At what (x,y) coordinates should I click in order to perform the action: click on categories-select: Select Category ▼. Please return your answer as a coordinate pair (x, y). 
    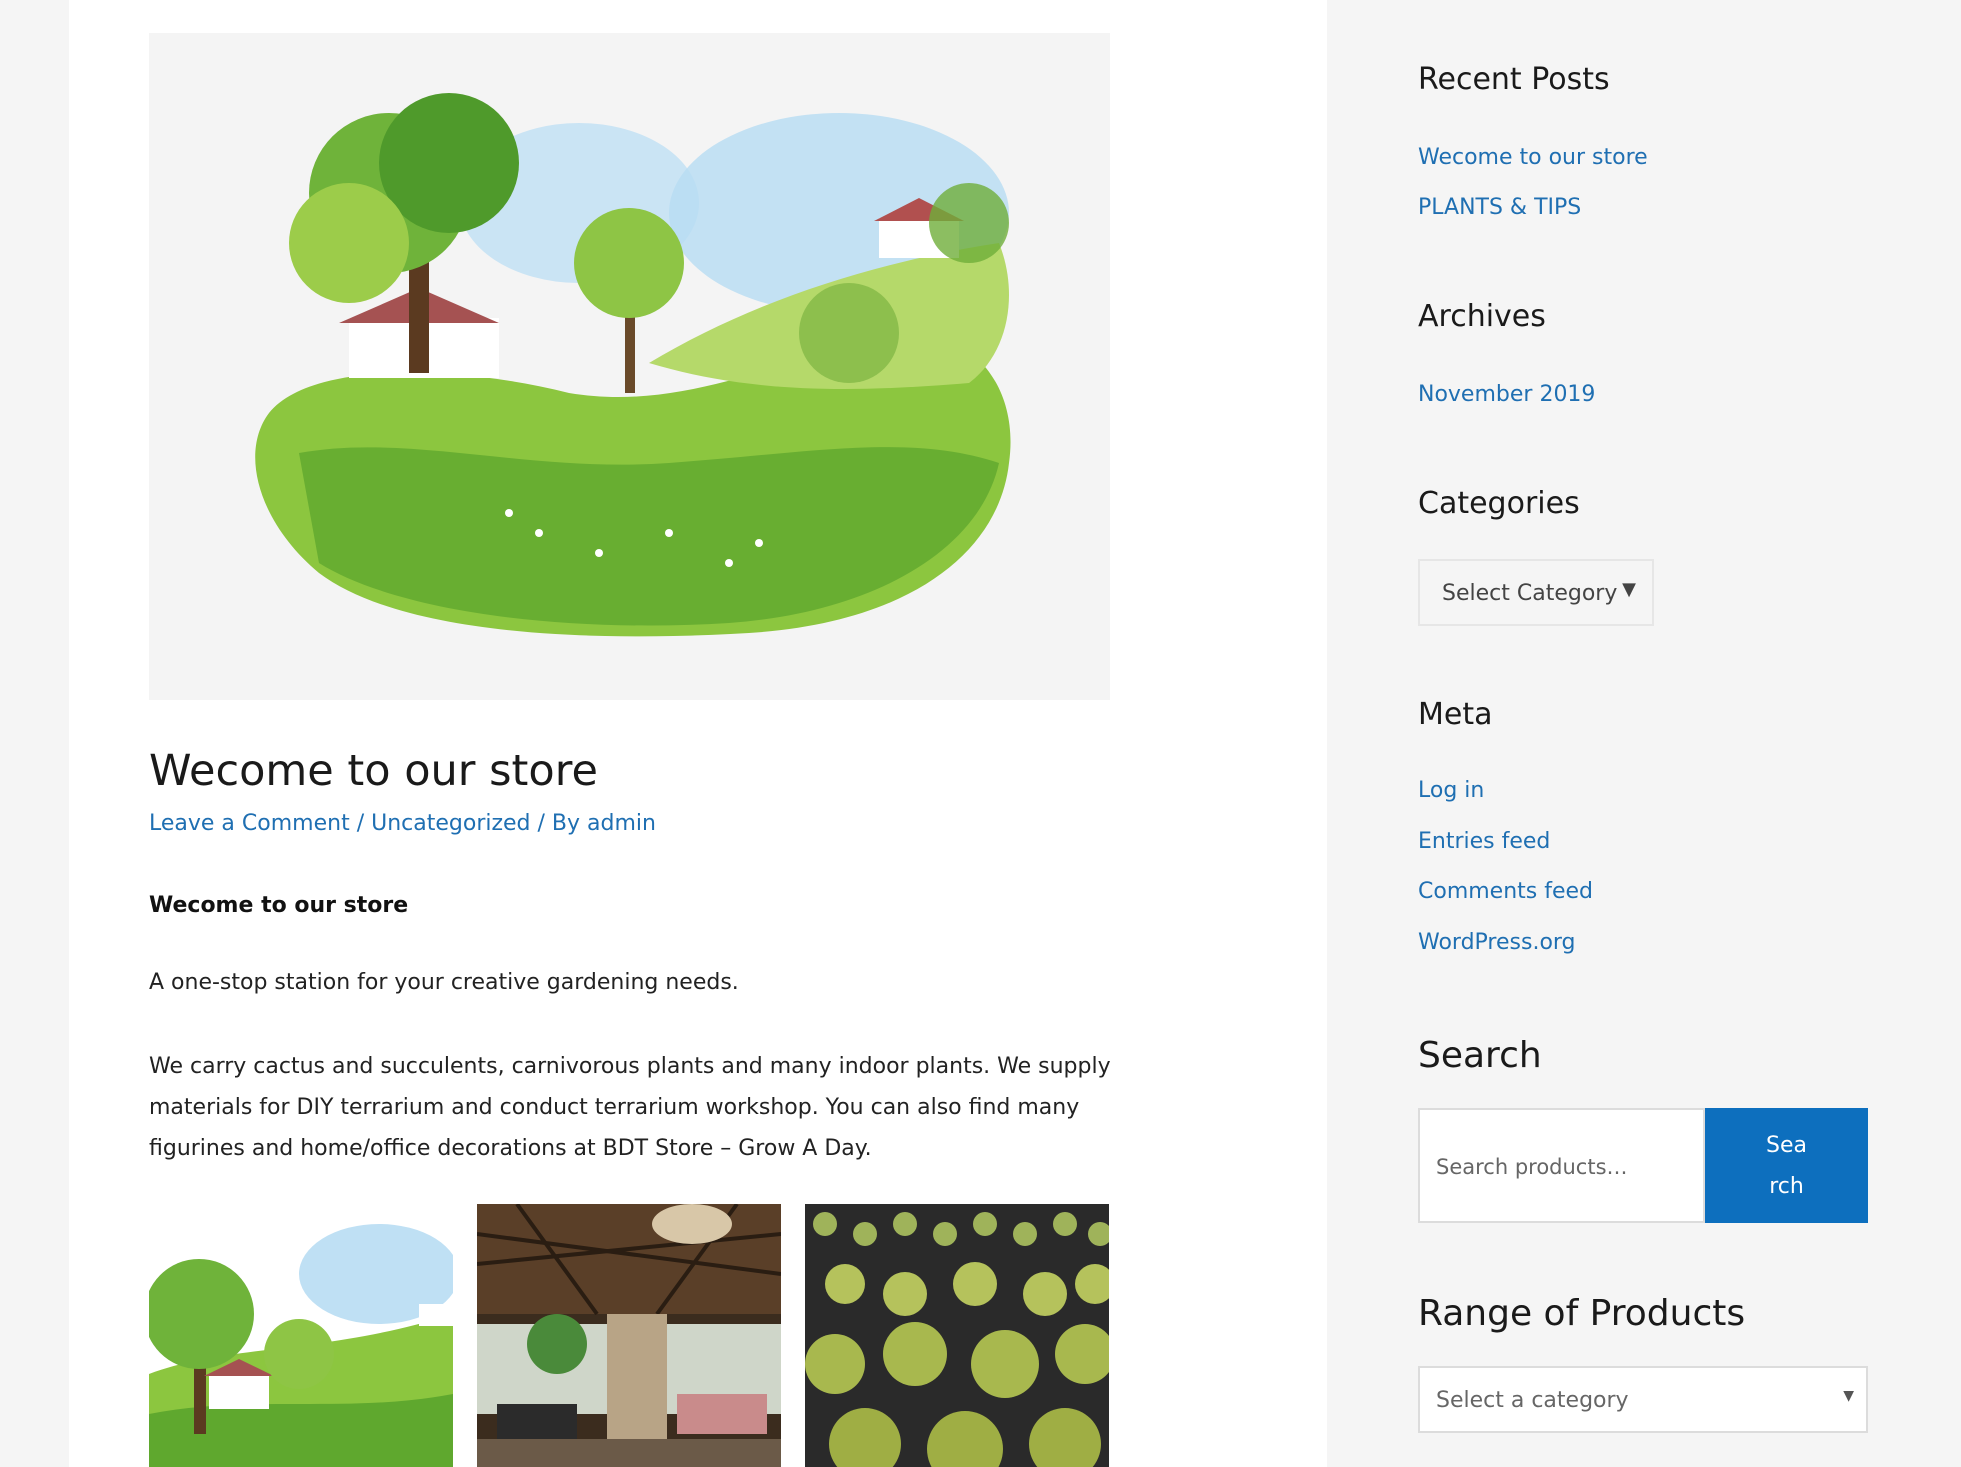
    Looking at the image, I should click on (1536, 592).